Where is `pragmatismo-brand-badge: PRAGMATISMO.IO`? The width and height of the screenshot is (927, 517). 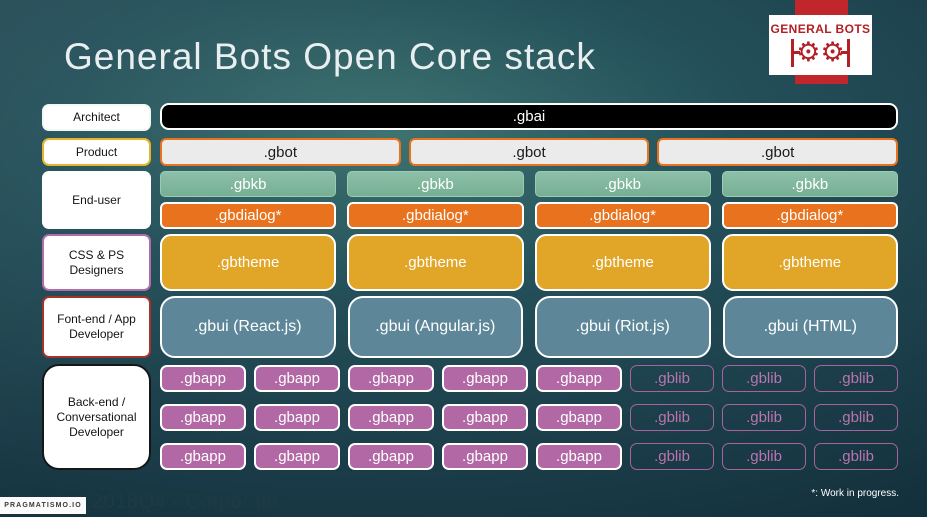 pragmatismo-brand-badge: PRAGMATISMO.IO is located at coordinates (43, 505).